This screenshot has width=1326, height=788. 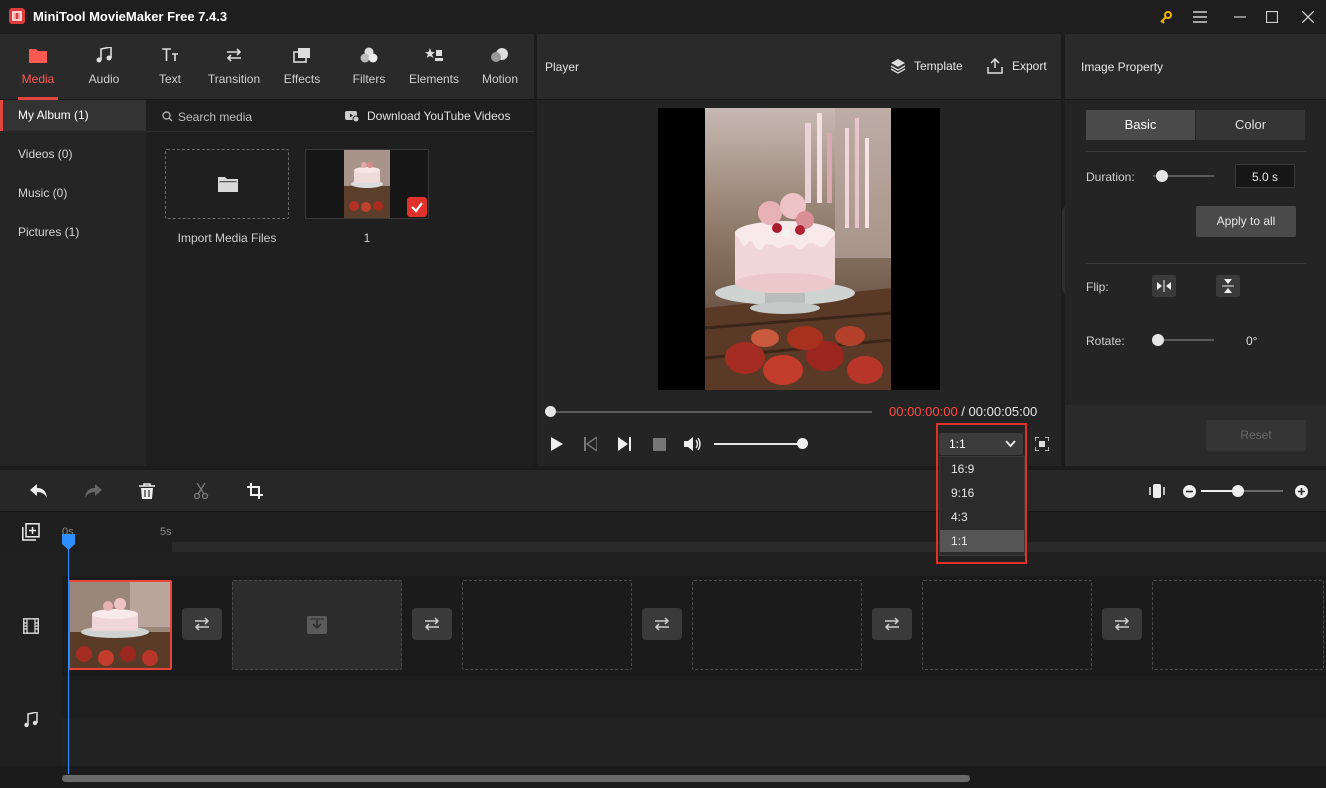 What do you see at coordinates (1029, 66) in the screenshot?
I see `export-button: Export` at bounding box center [1029, 66].